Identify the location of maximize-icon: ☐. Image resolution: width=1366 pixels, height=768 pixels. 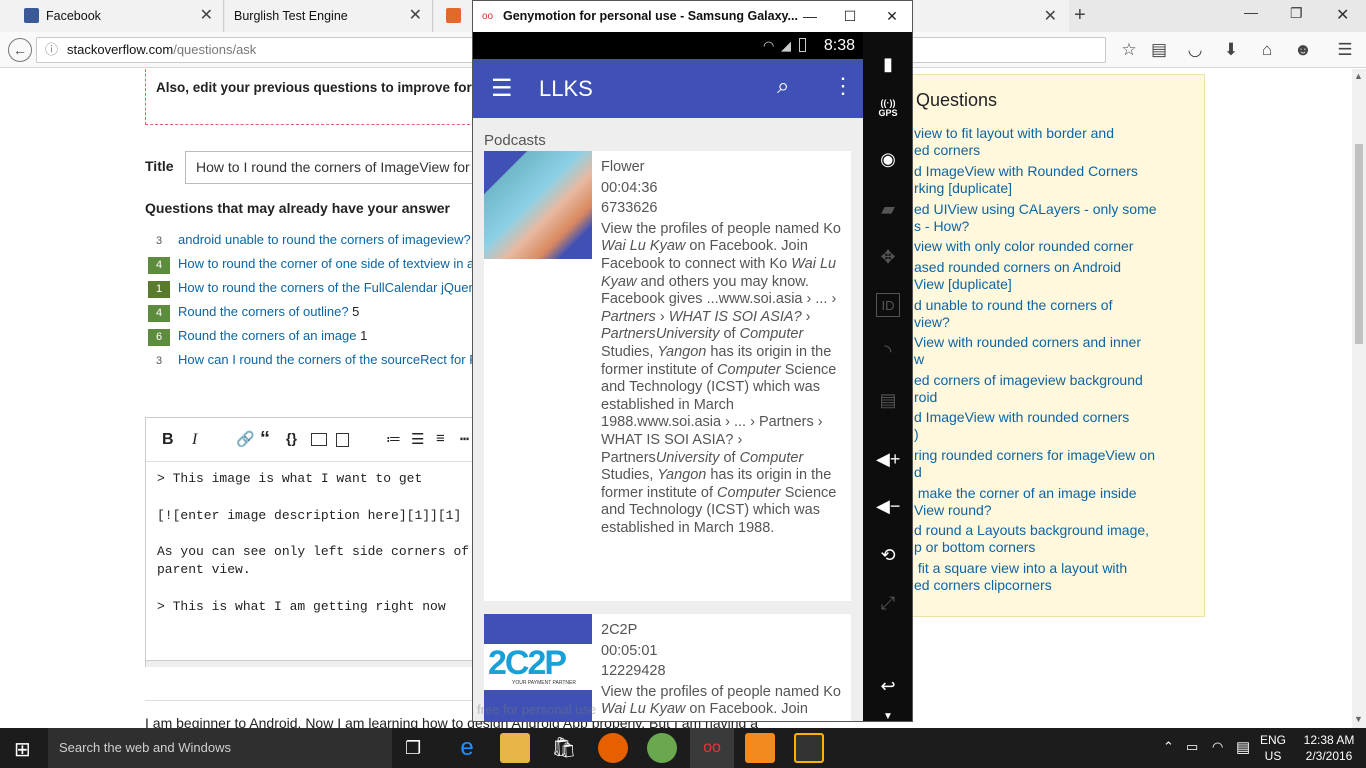
(850, 16).